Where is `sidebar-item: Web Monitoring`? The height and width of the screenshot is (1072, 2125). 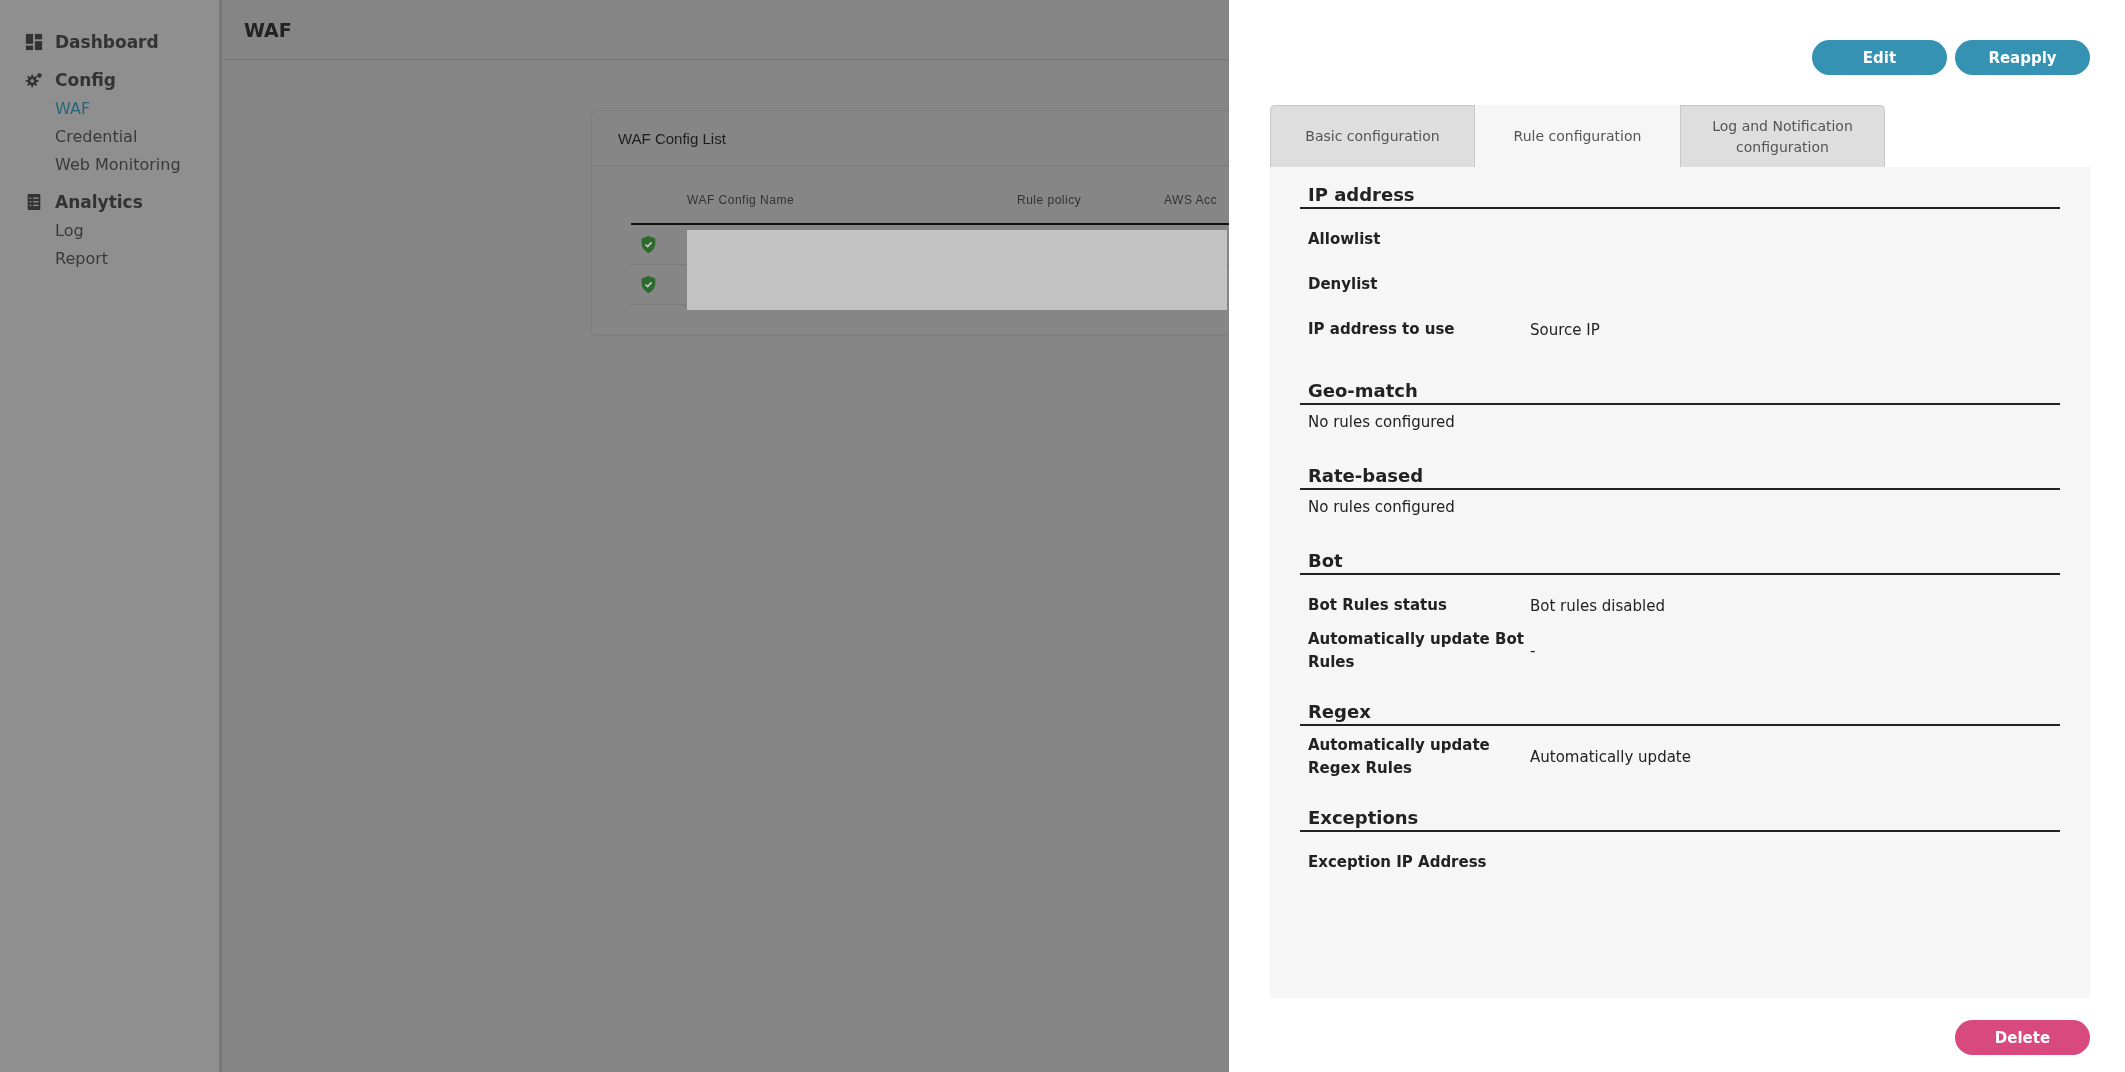
sidebar-item: Web Monitoring is located at coordinates (109, 165).